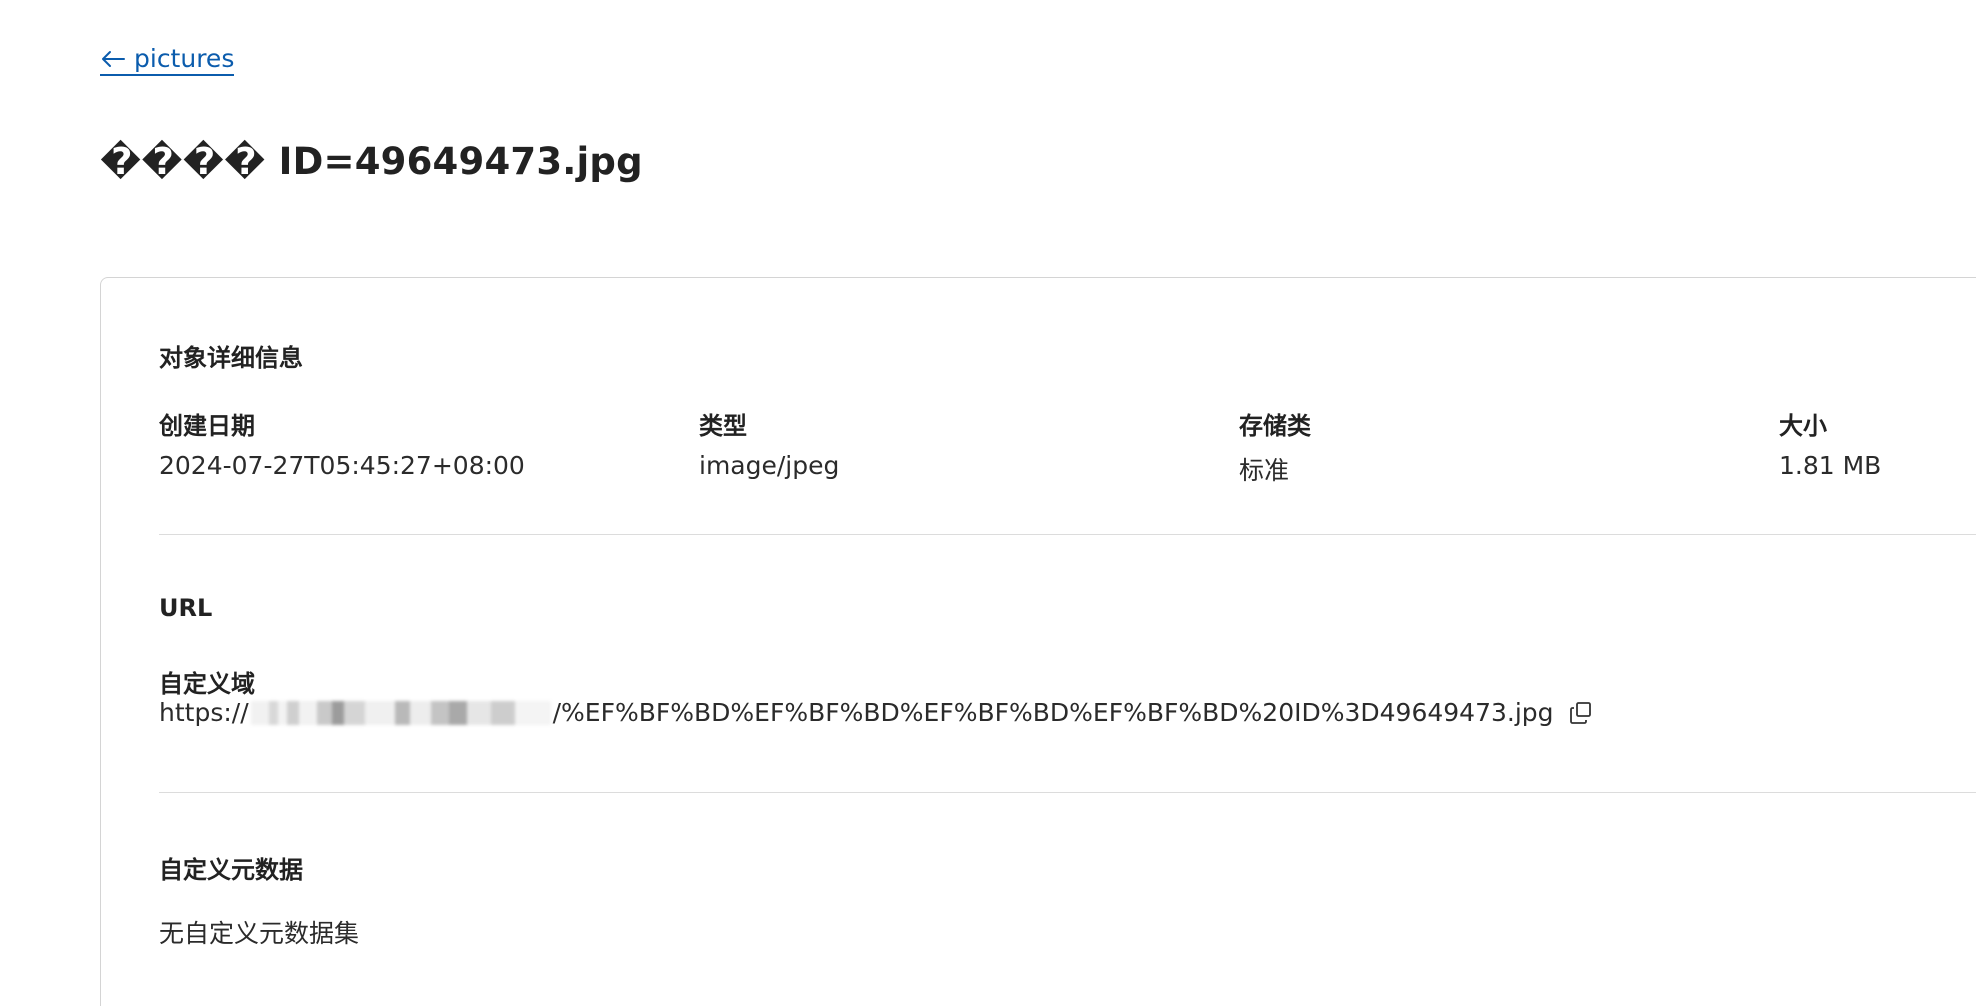 The image size is (1976, 1006). Describe the element at coordinates (259, 933) in the screenshot. I see `no-metadata-message: 无自定义元数据集` at that location.